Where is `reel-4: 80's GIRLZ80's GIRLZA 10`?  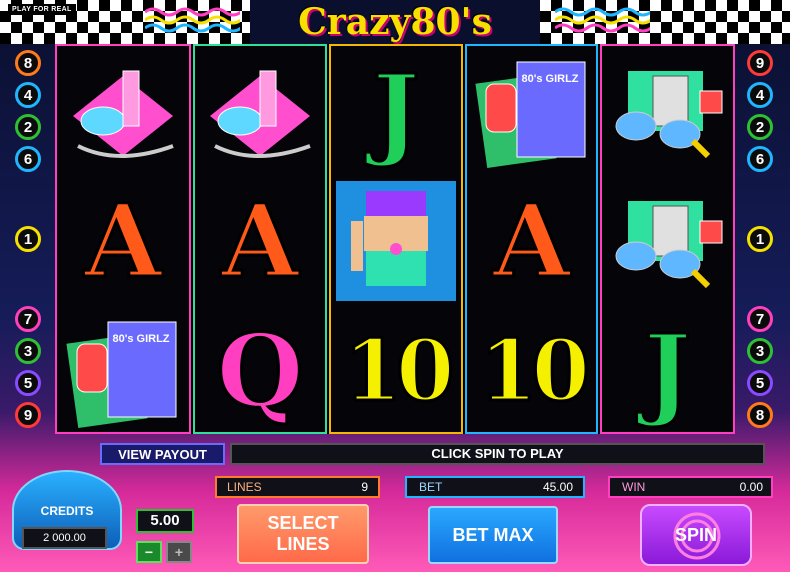 reel-4: 80's GIRLZ80's GIRLZA 10 is located at coordinates (531, 239).